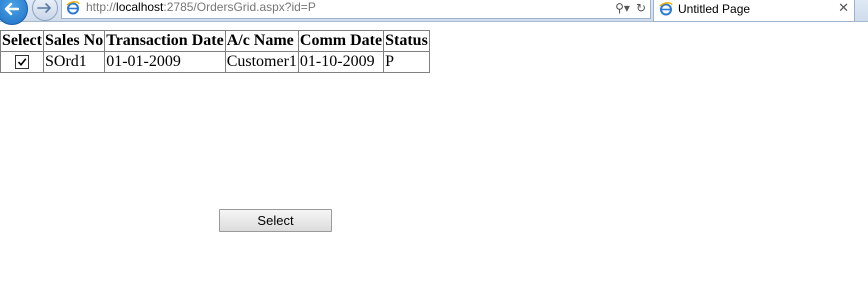 This screenshot has width=868, height=294. I want to click on transaction-date-cell: 01-01-2009, so click(165, 62).